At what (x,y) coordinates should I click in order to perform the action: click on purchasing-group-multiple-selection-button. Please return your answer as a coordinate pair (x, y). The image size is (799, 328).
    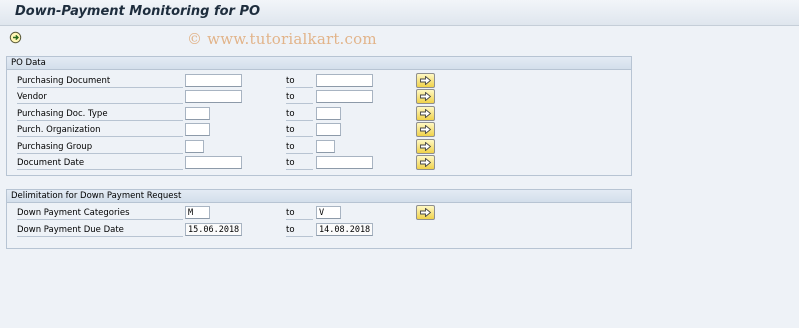
    Looking at the image, I should click on (425, 146).